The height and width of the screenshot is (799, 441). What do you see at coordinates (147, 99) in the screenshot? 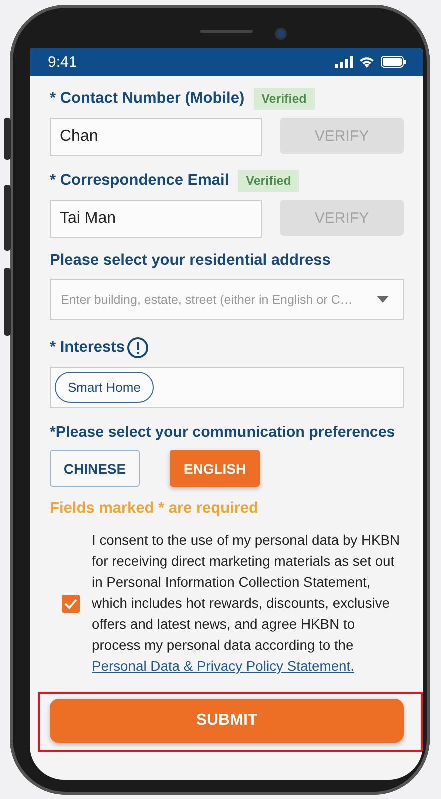
I see `field-label: * Contact Number (Mobile)` at bounding box center [147, 99].